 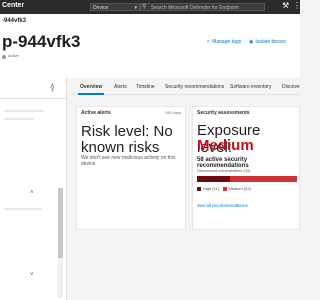 I want to click on manage-tags-button: ⚬ Manage tags, so click(x=223, y=42).